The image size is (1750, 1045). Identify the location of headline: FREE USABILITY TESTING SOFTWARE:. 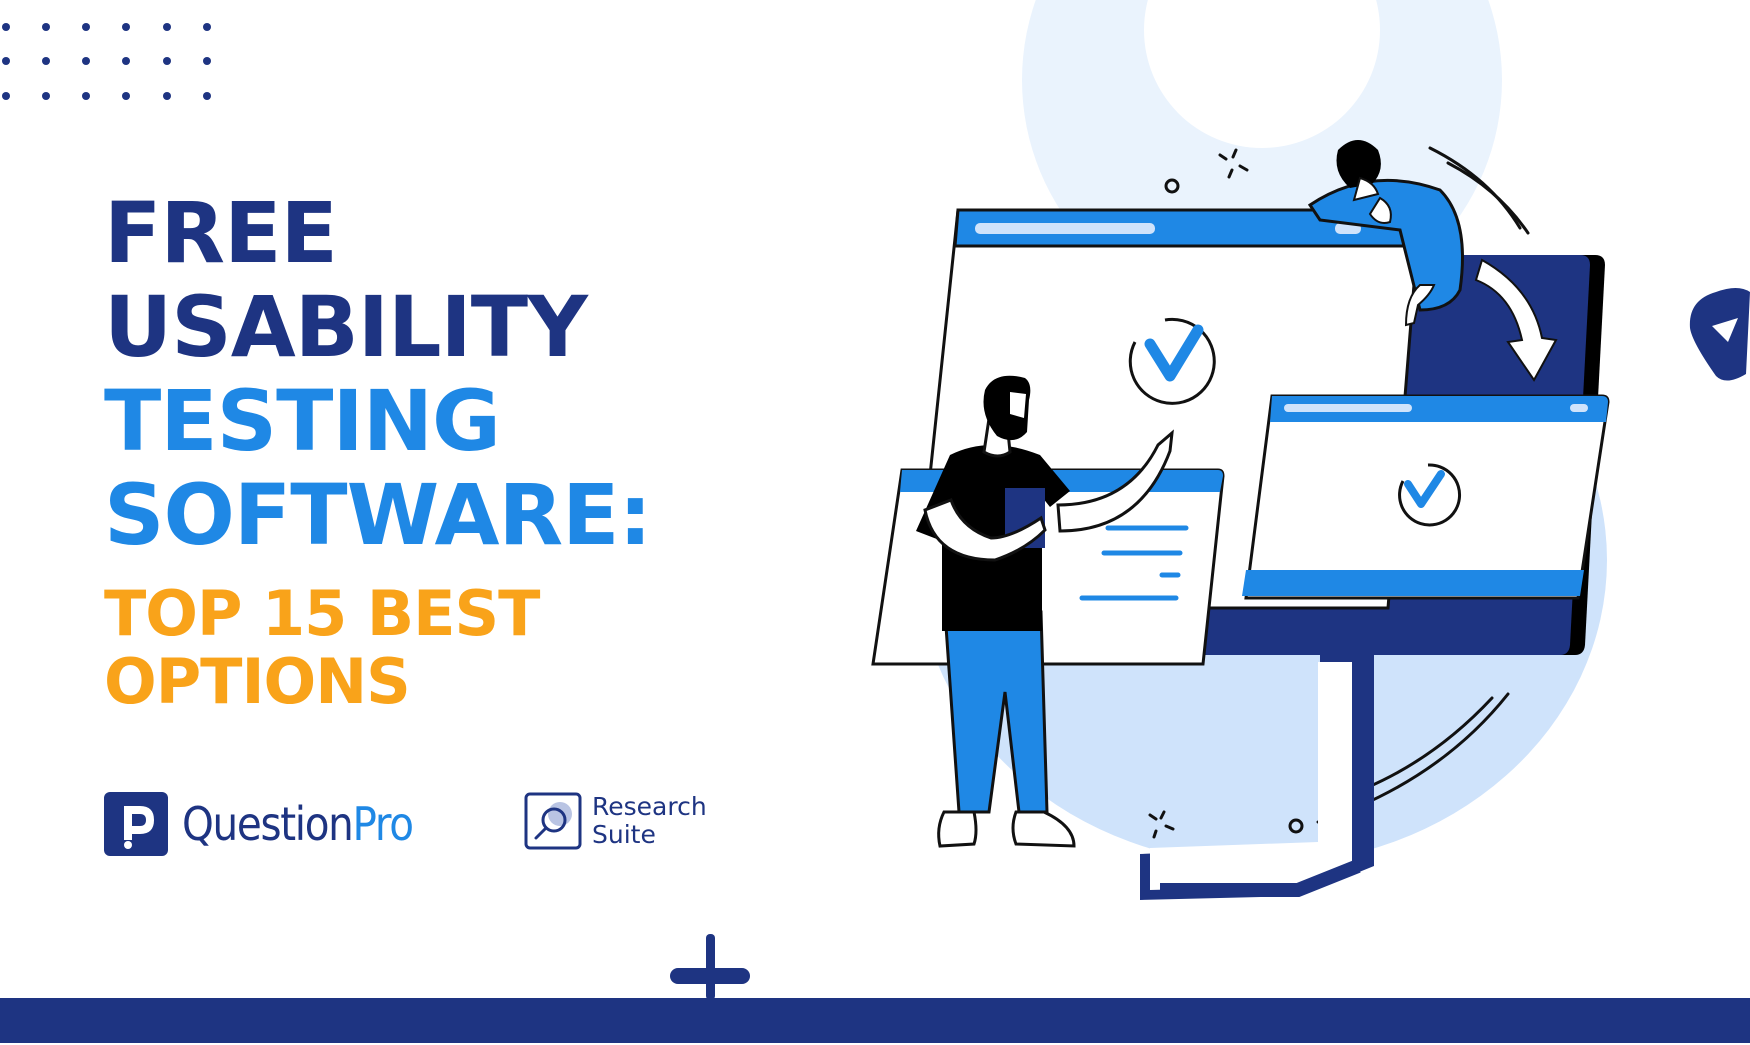
(378, 374).